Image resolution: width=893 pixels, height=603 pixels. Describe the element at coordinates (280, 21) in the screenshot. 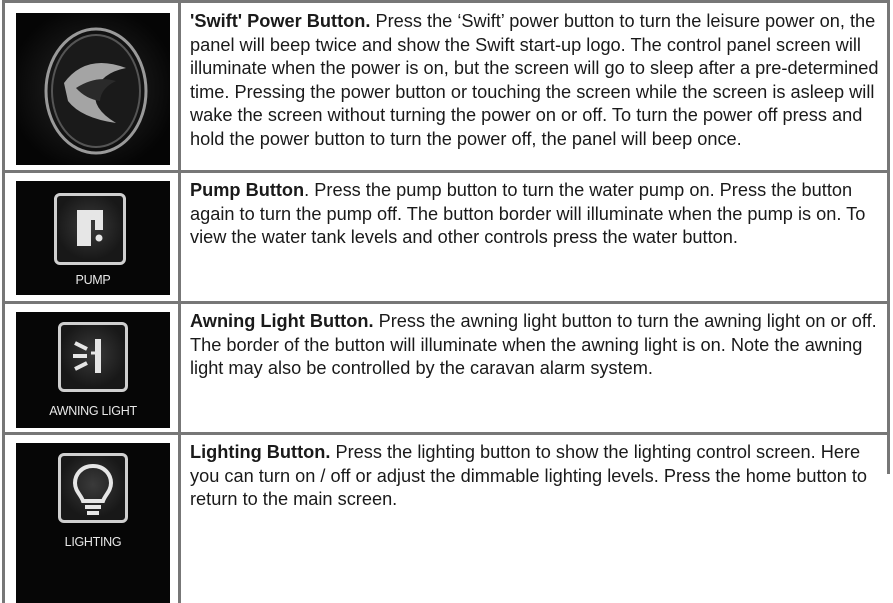

I see `row-title: 'Swift' Power Button.` at that location.